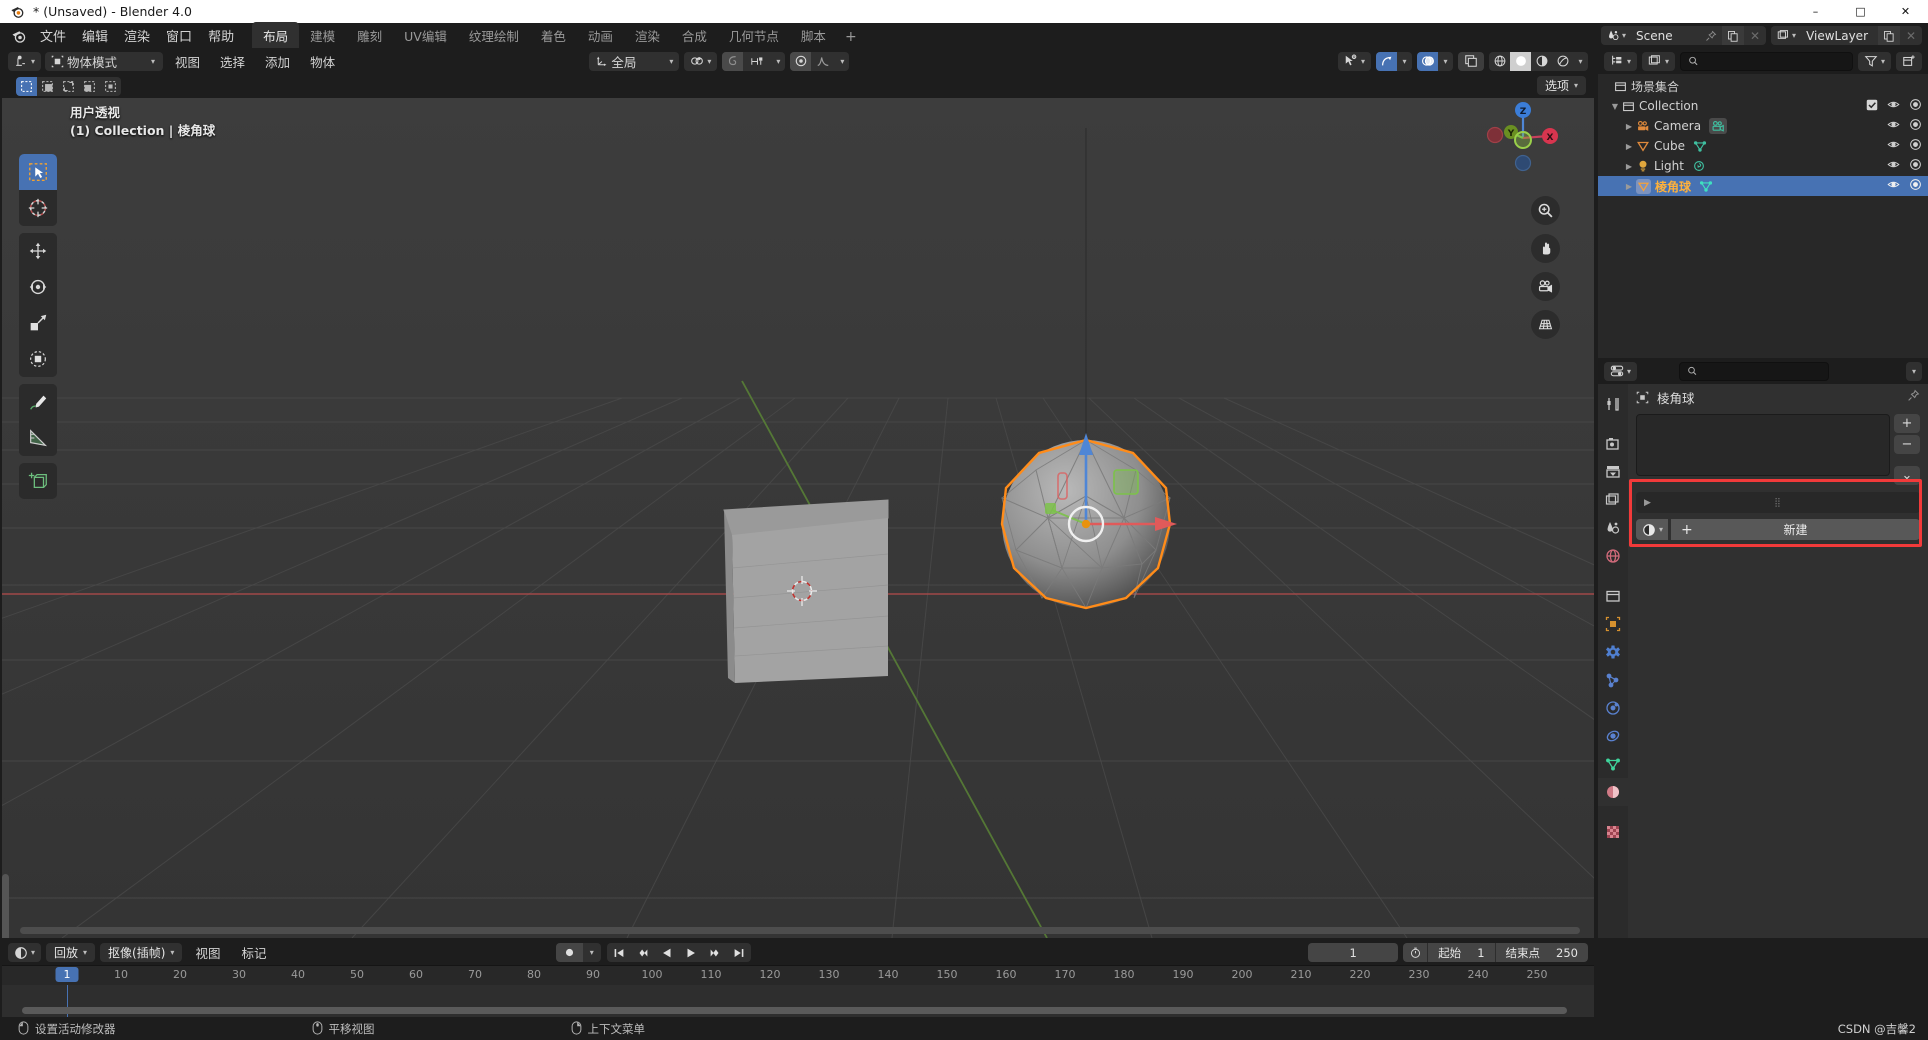 The width and height of the screenshot is (1928, 1040). I want to click on outliner-row-light: ▶ Light, so click(1763, 166).